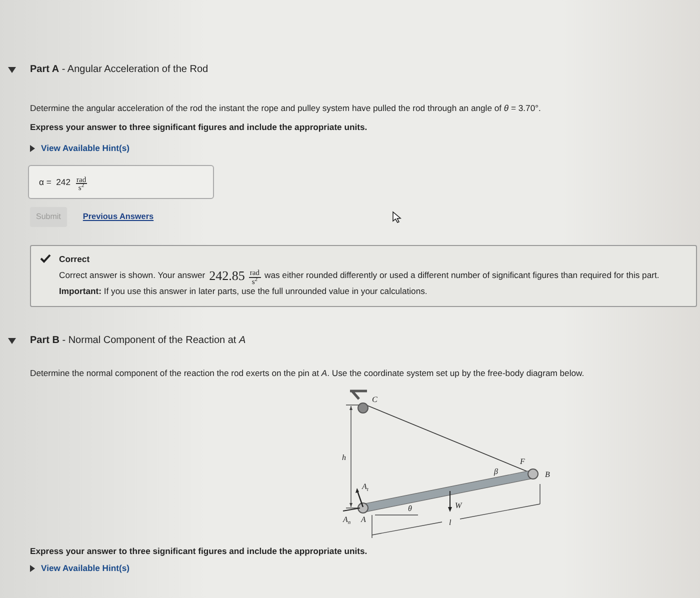 The height and width of the screenshot is (598, 700). I want to click on diagram-label: l, so click(450, 522).